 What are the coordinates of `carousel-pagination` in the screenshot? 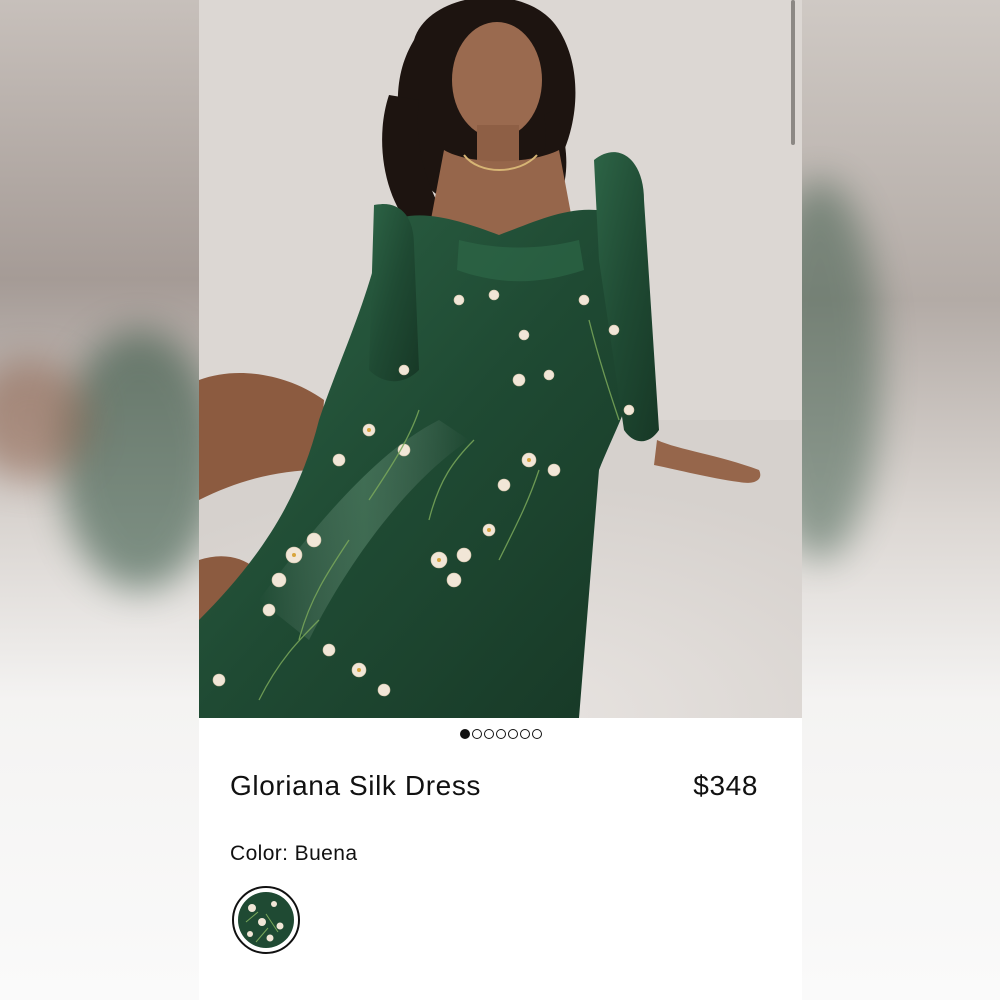 It's located at (500, 734).